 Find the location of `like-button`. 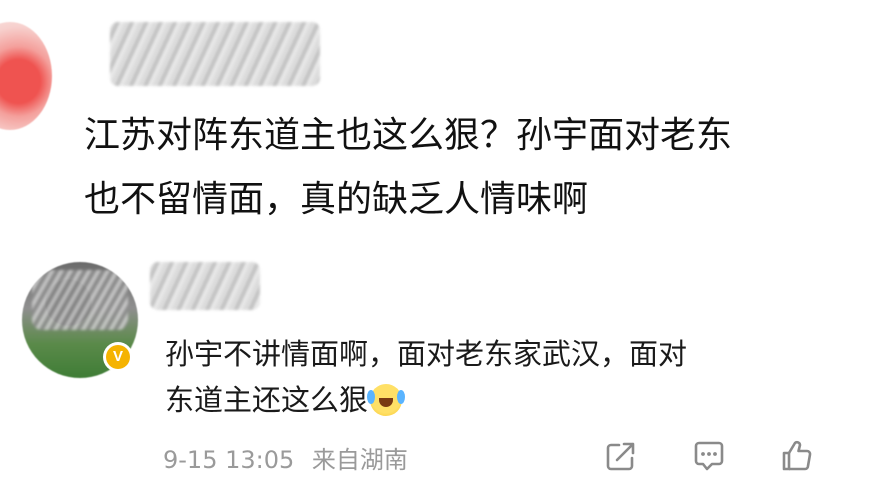

like-button is located at coordinates (797, 456).